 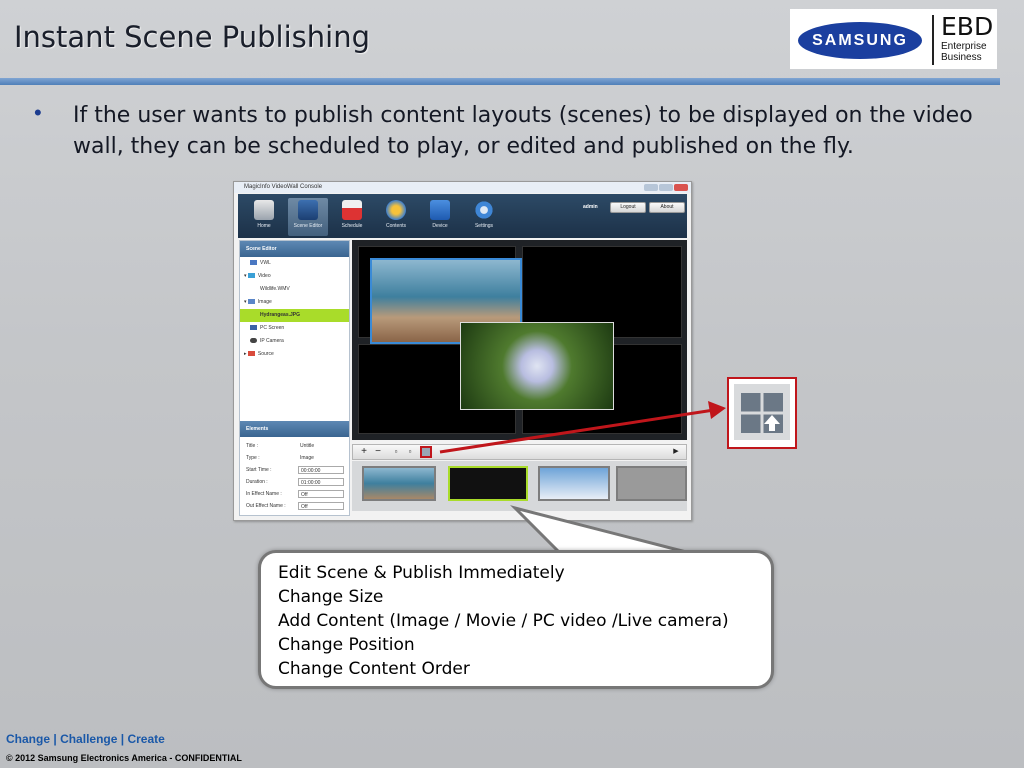 I want to click on footer-change: Change, so click(x=28, y=739).